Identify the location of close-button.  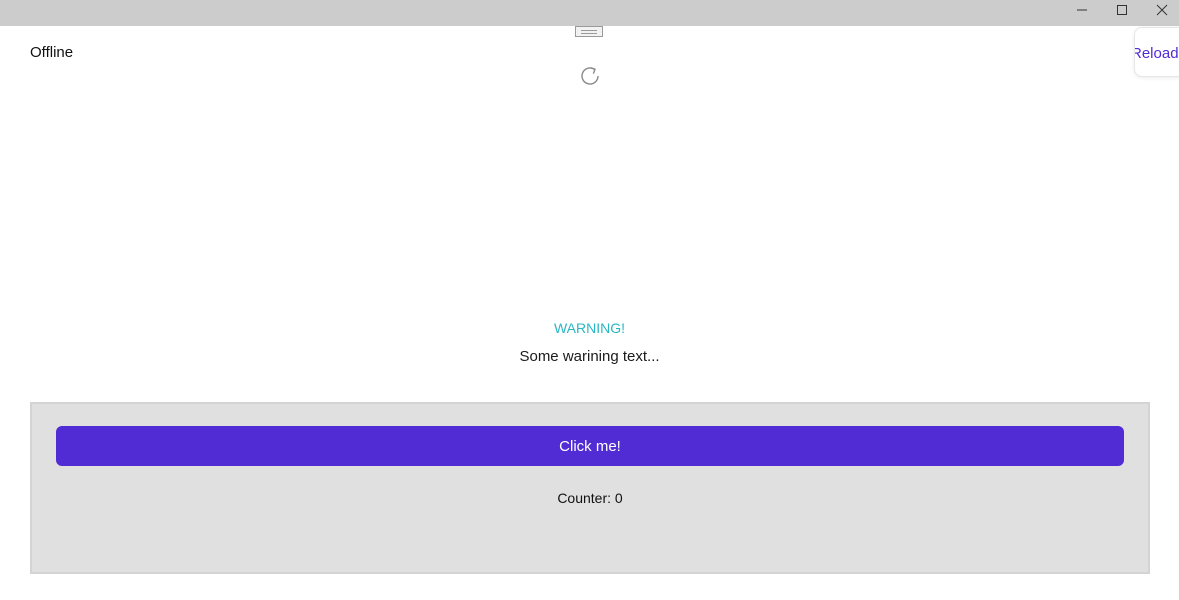
(1160, 10).